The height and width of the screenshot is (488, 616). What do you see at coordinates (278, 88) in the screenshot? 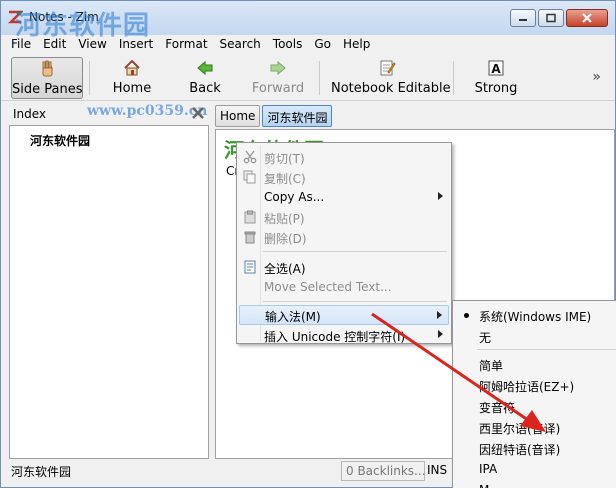
I see `forward-label: Forward` at bounding box center [278, 88].